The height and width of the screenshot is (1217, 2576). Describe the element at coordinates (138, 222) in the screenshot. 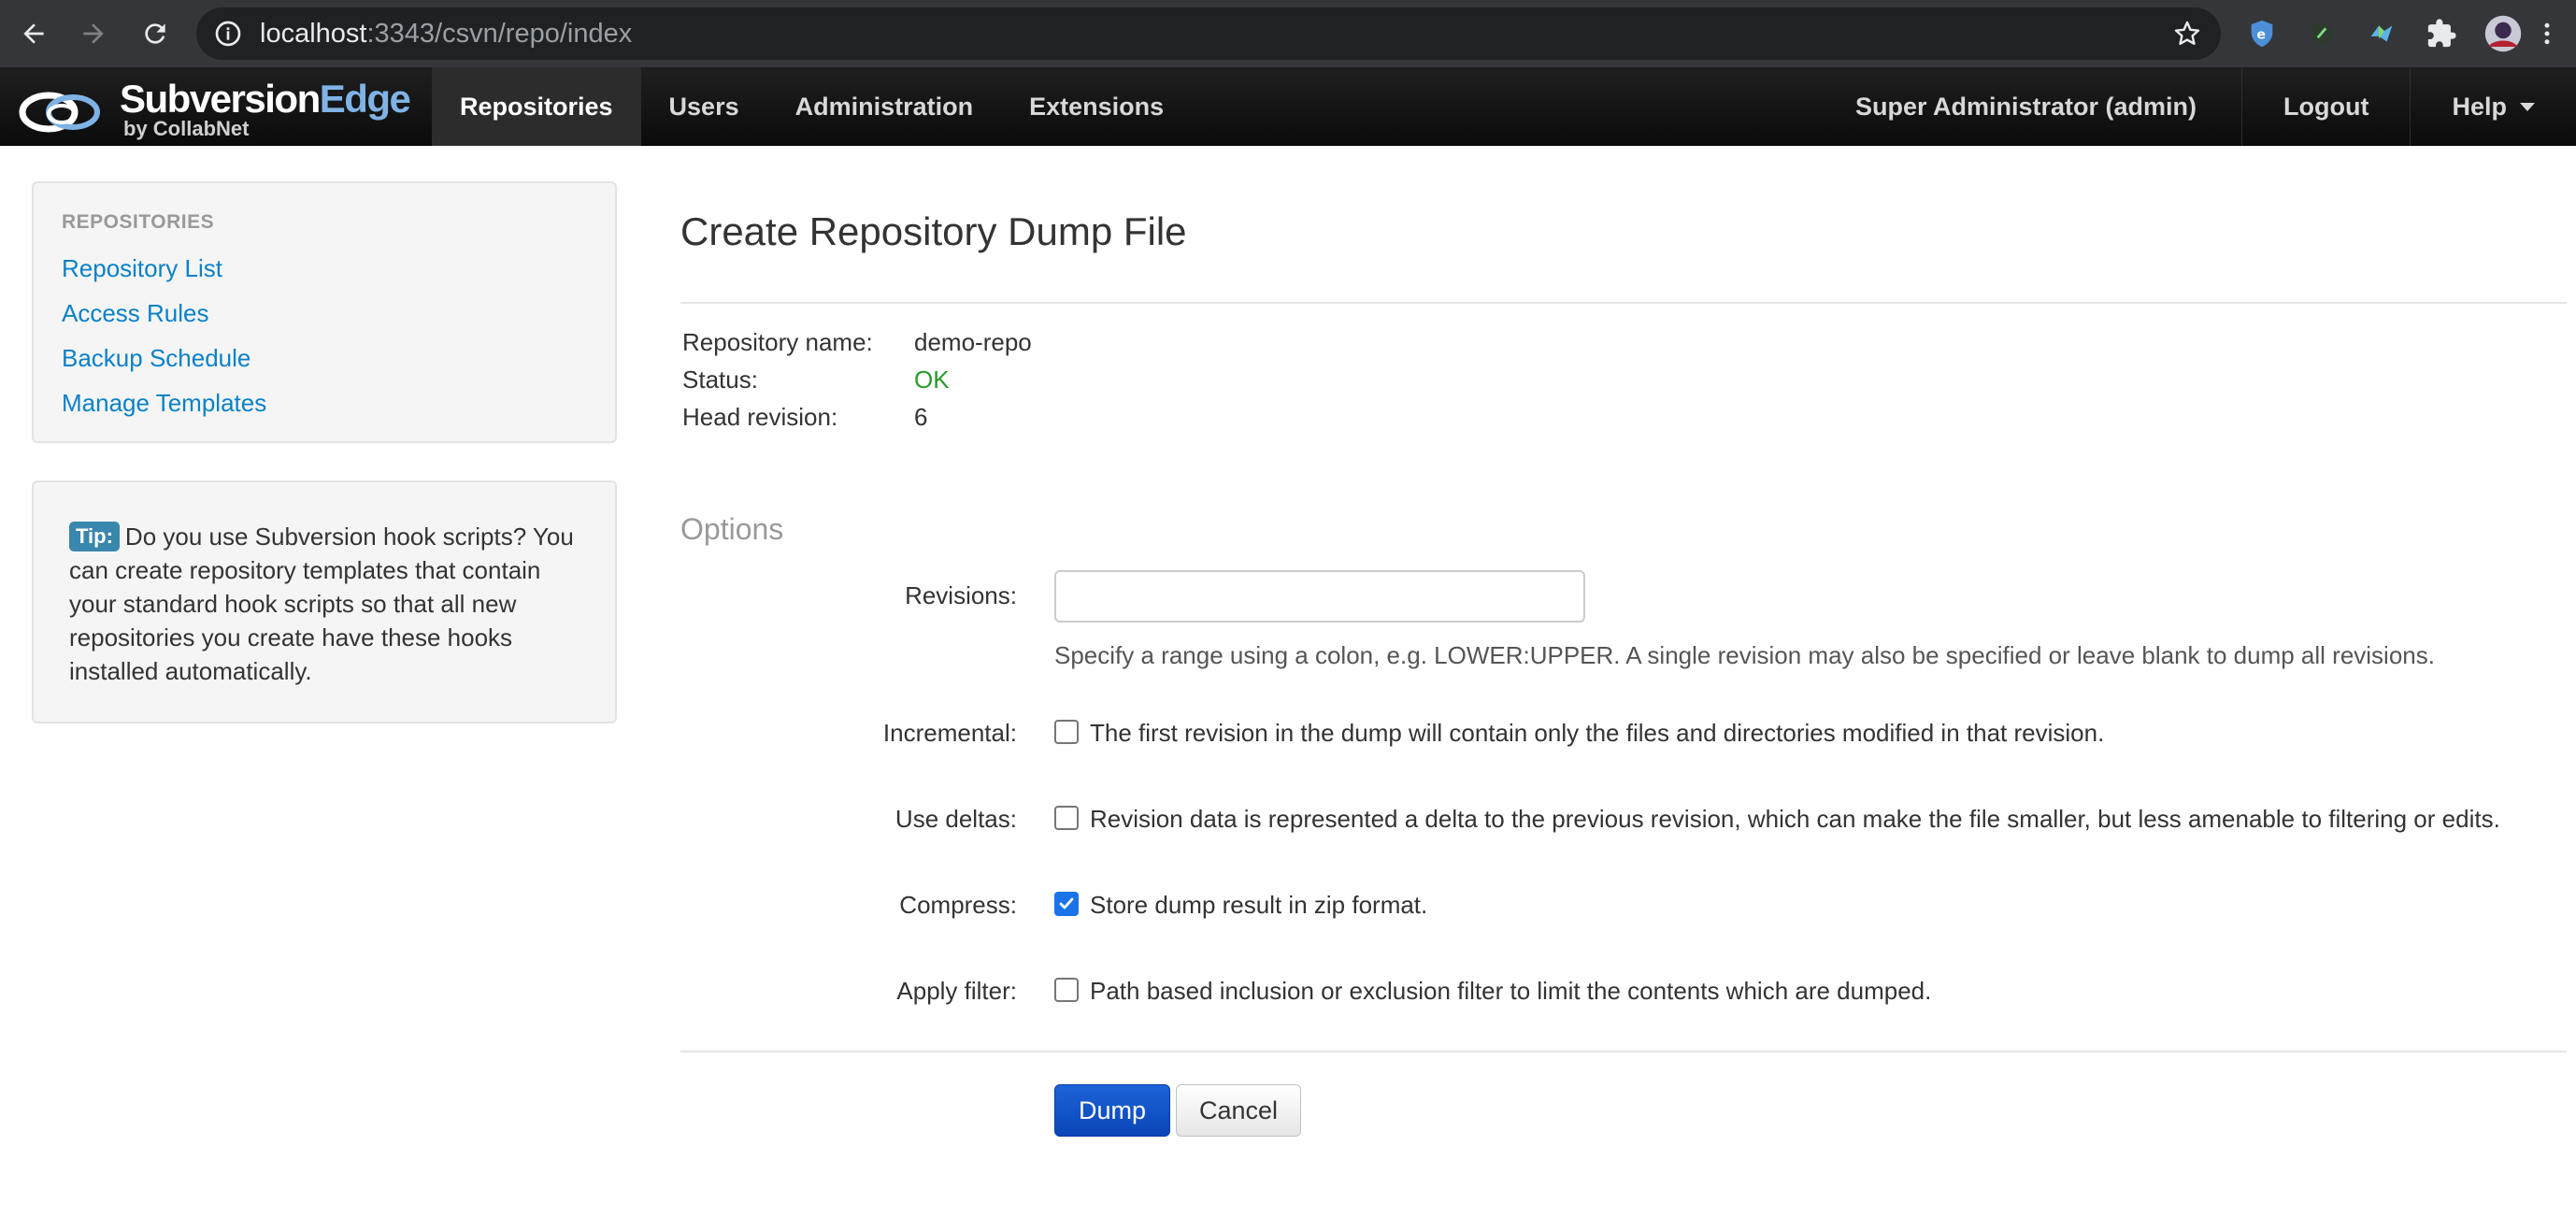

I see `sidebar-header: REPOSITORIES` at that location.